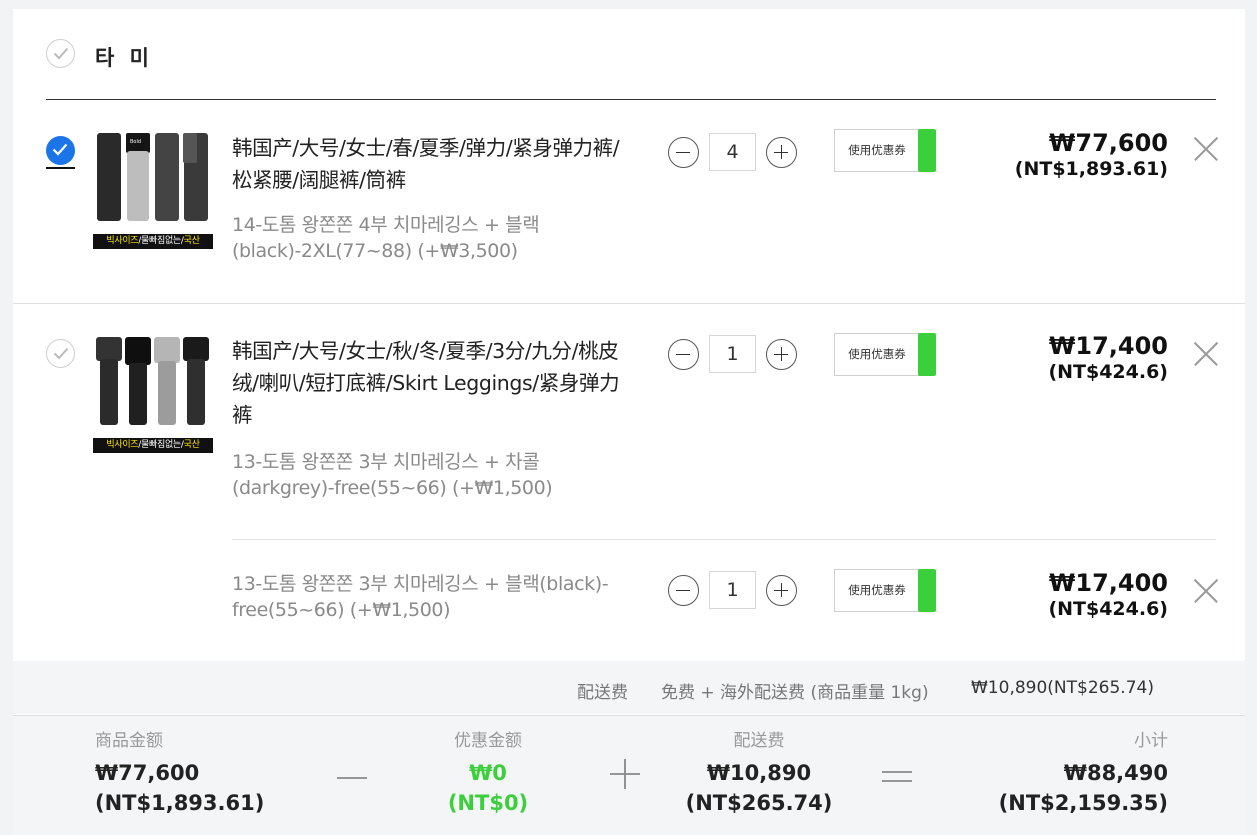 This screenshot has width=1257, height=835. I want to click on summary-discount-ntd: (NT$0), so click(488, 803).